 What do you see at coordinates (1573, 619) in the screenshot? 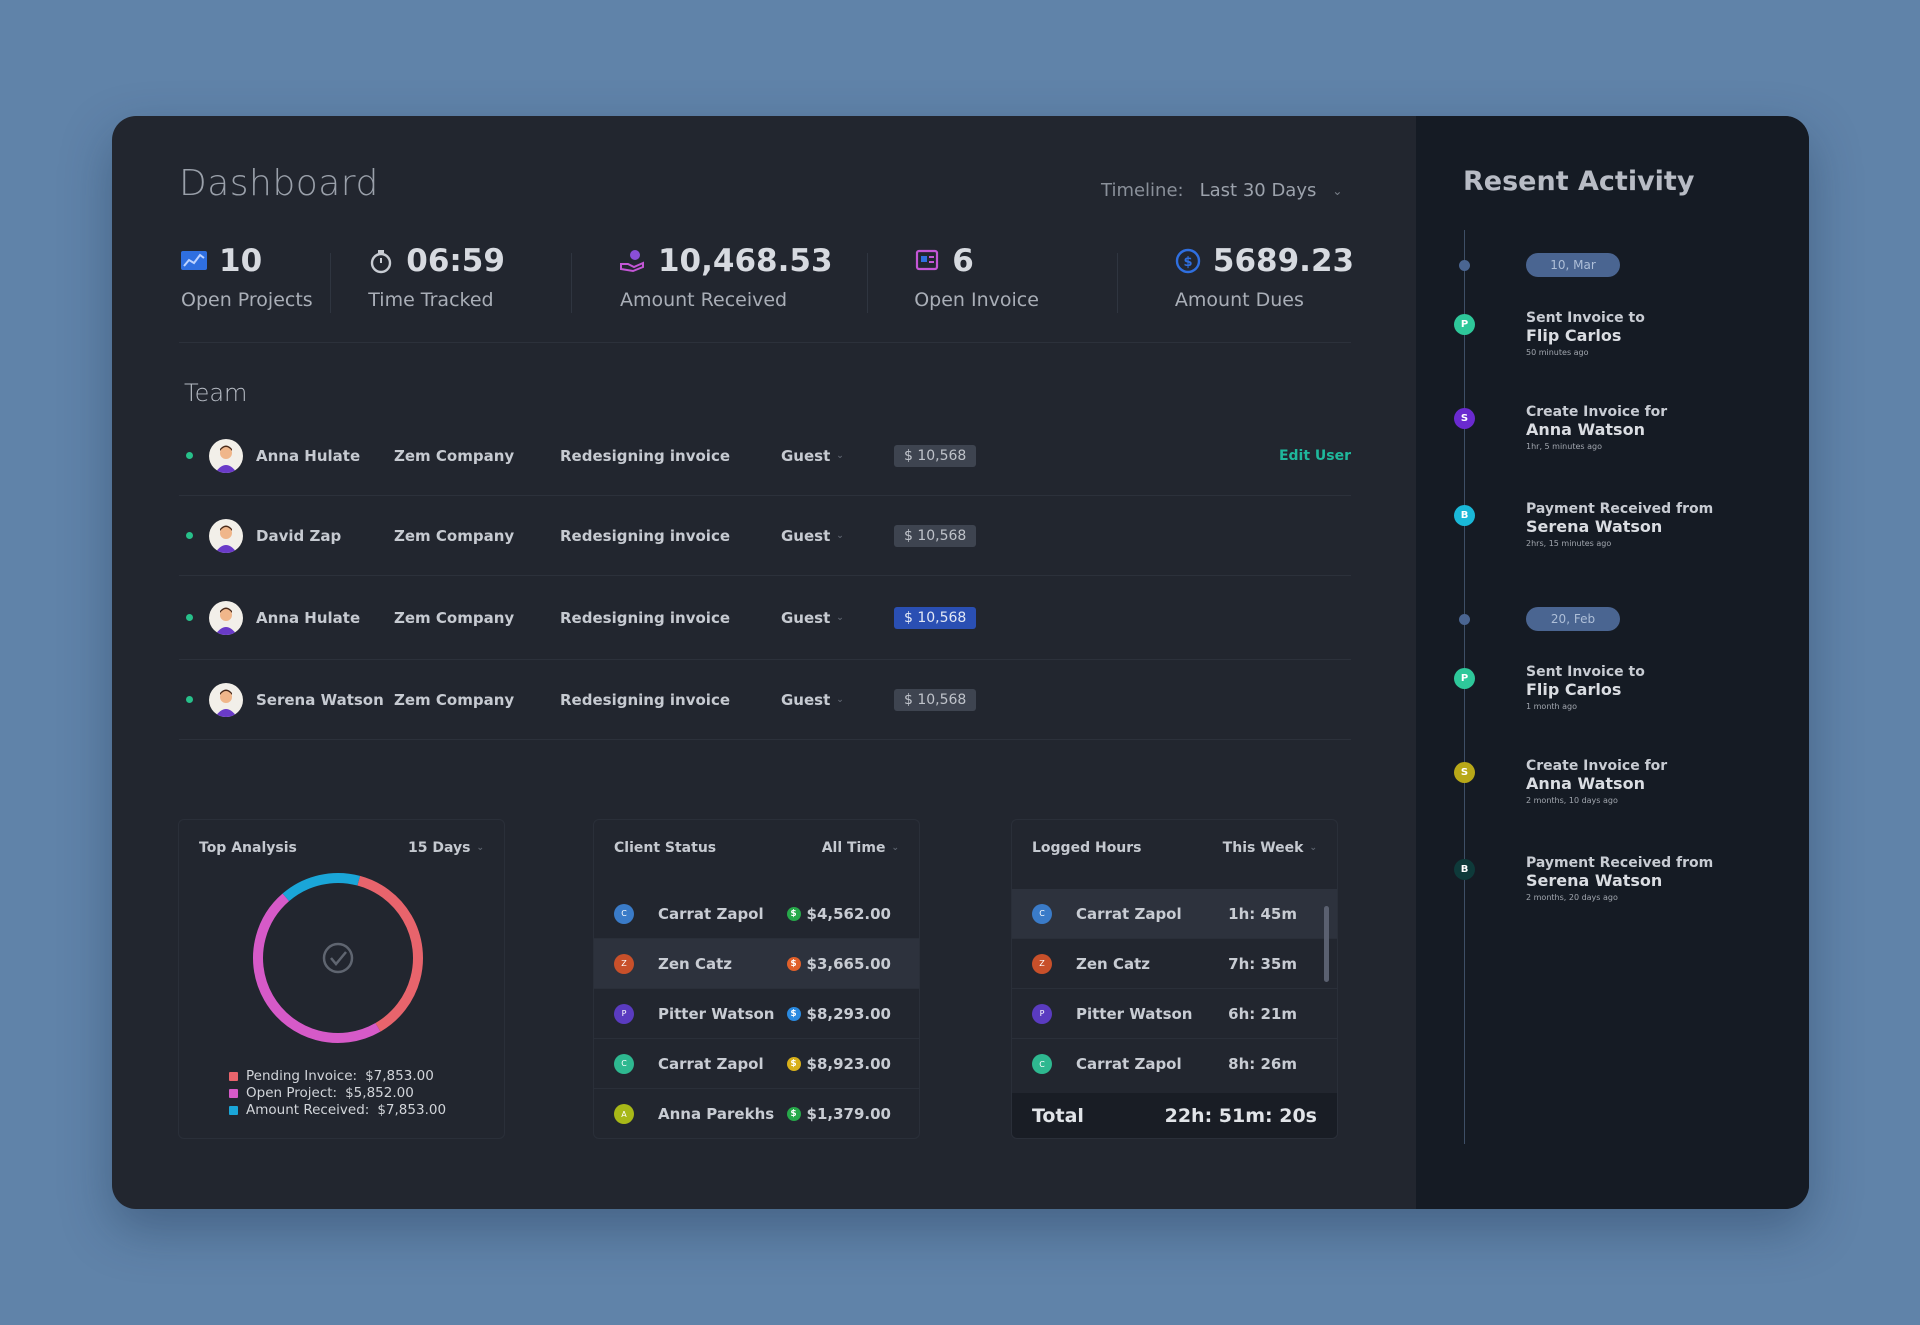
I see `date-badge: 20, Feb` at bounding box center [1573, 619].